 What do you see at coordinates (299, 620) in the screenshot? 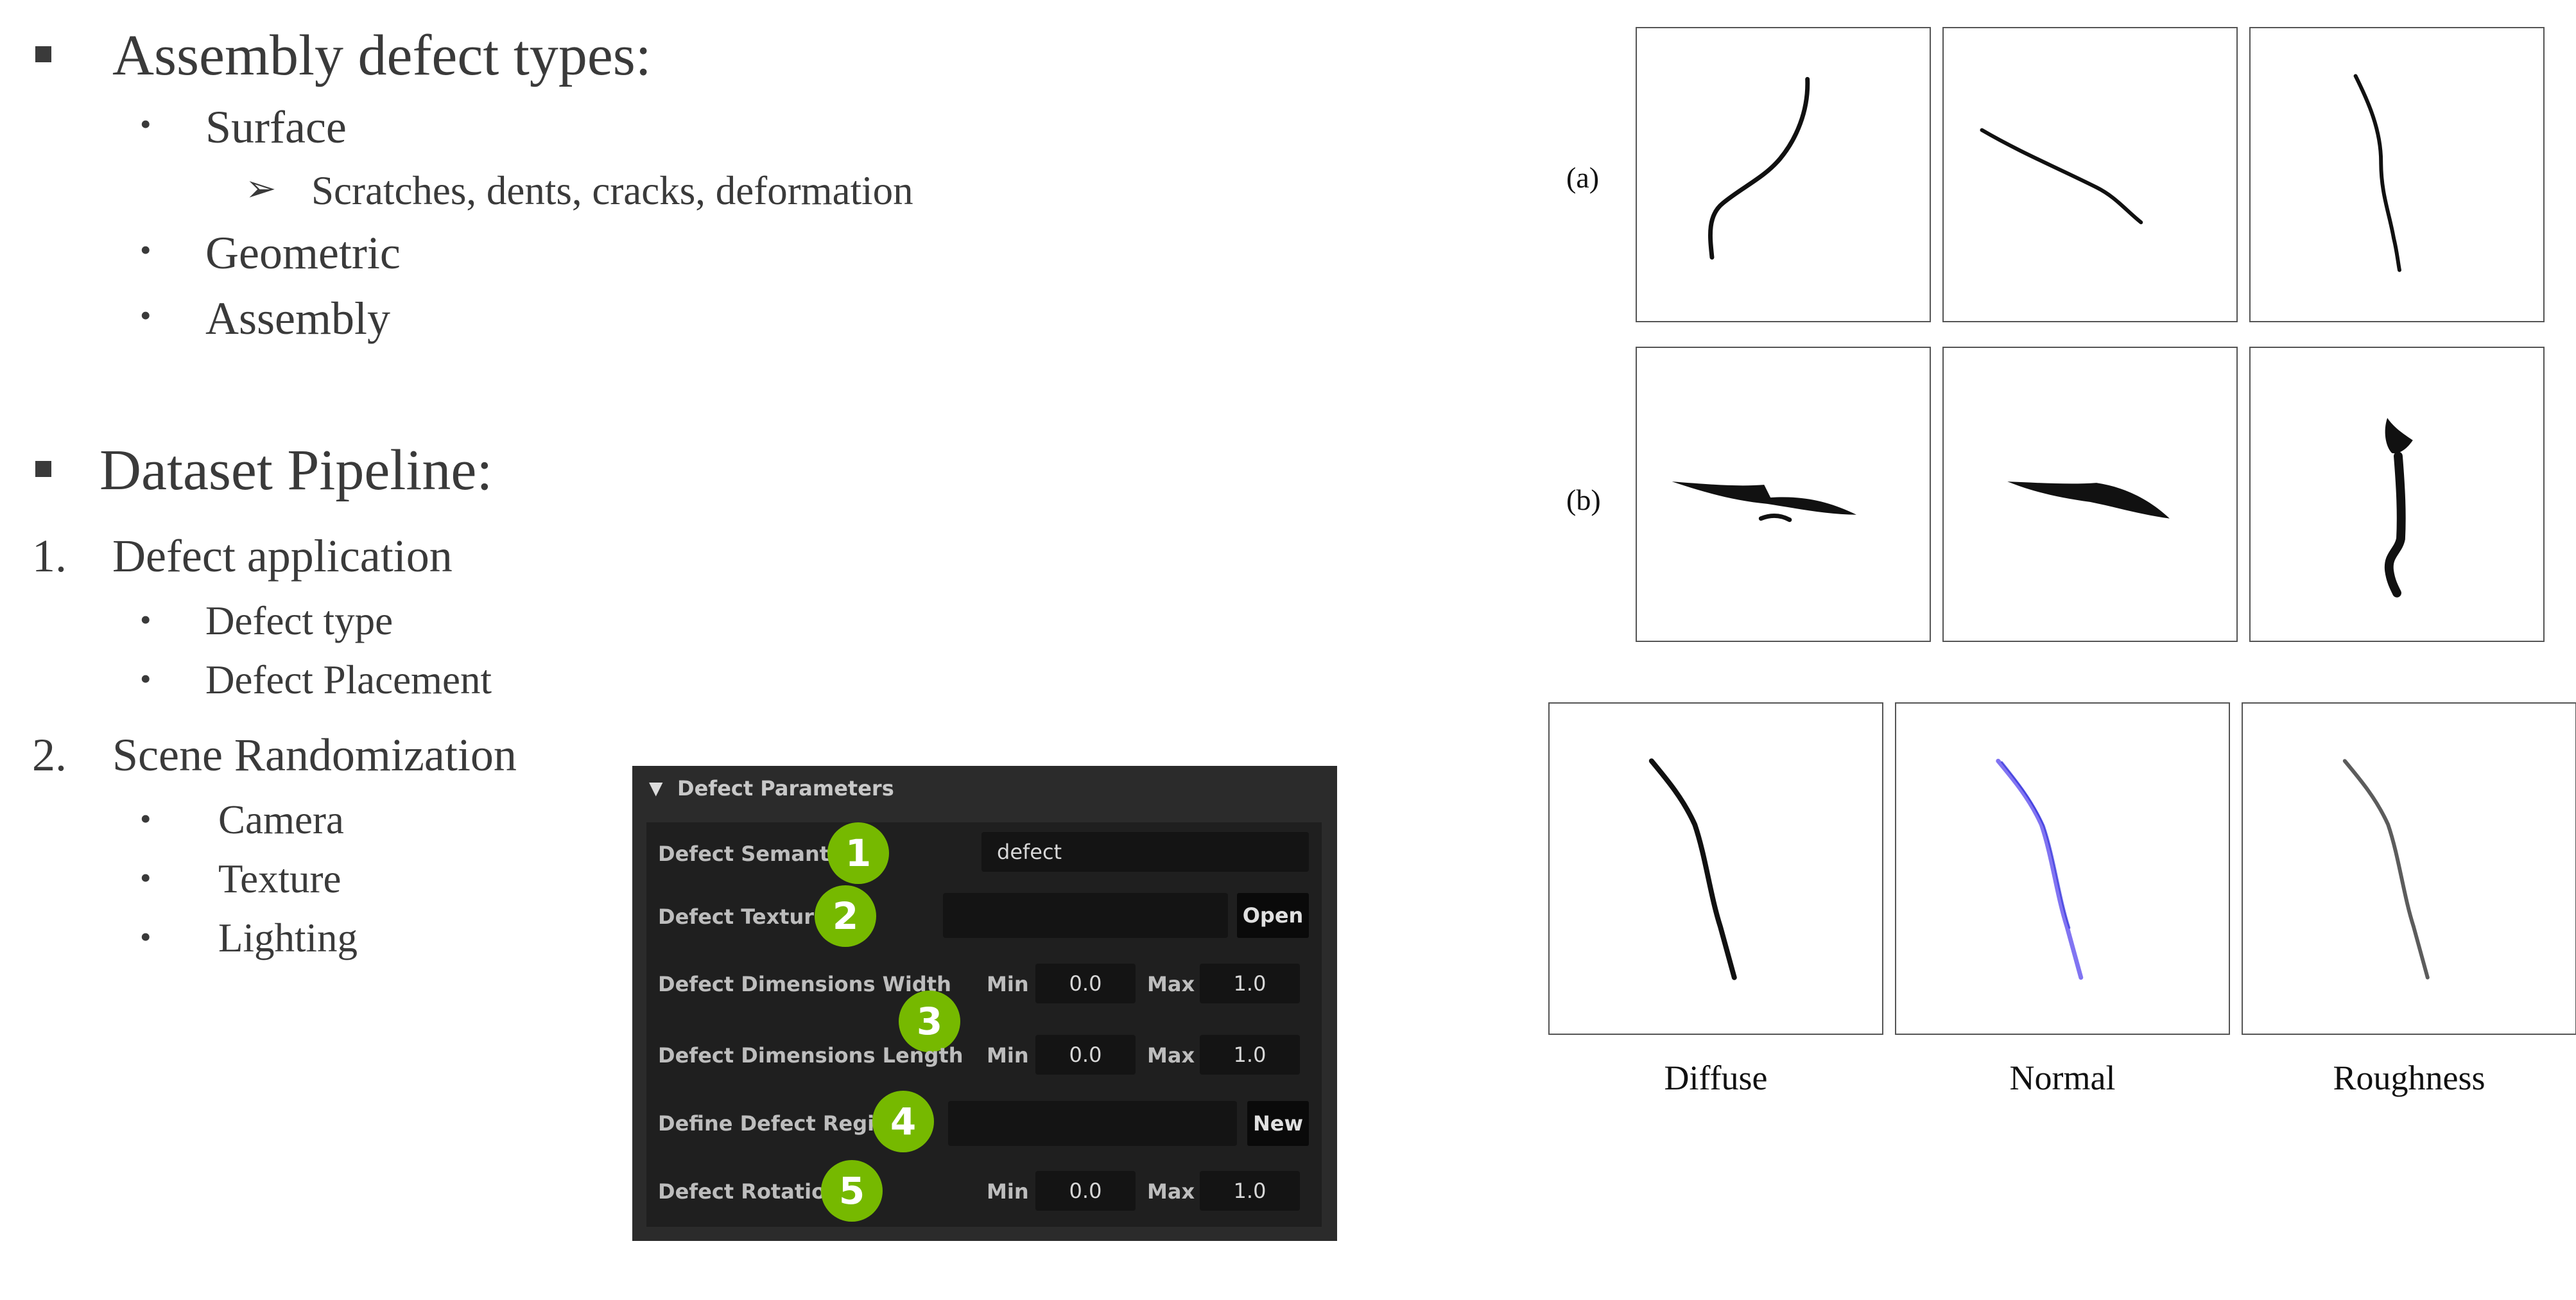
I see `step1-item-defect-type: Defect type` at bounding box center [299, 620].